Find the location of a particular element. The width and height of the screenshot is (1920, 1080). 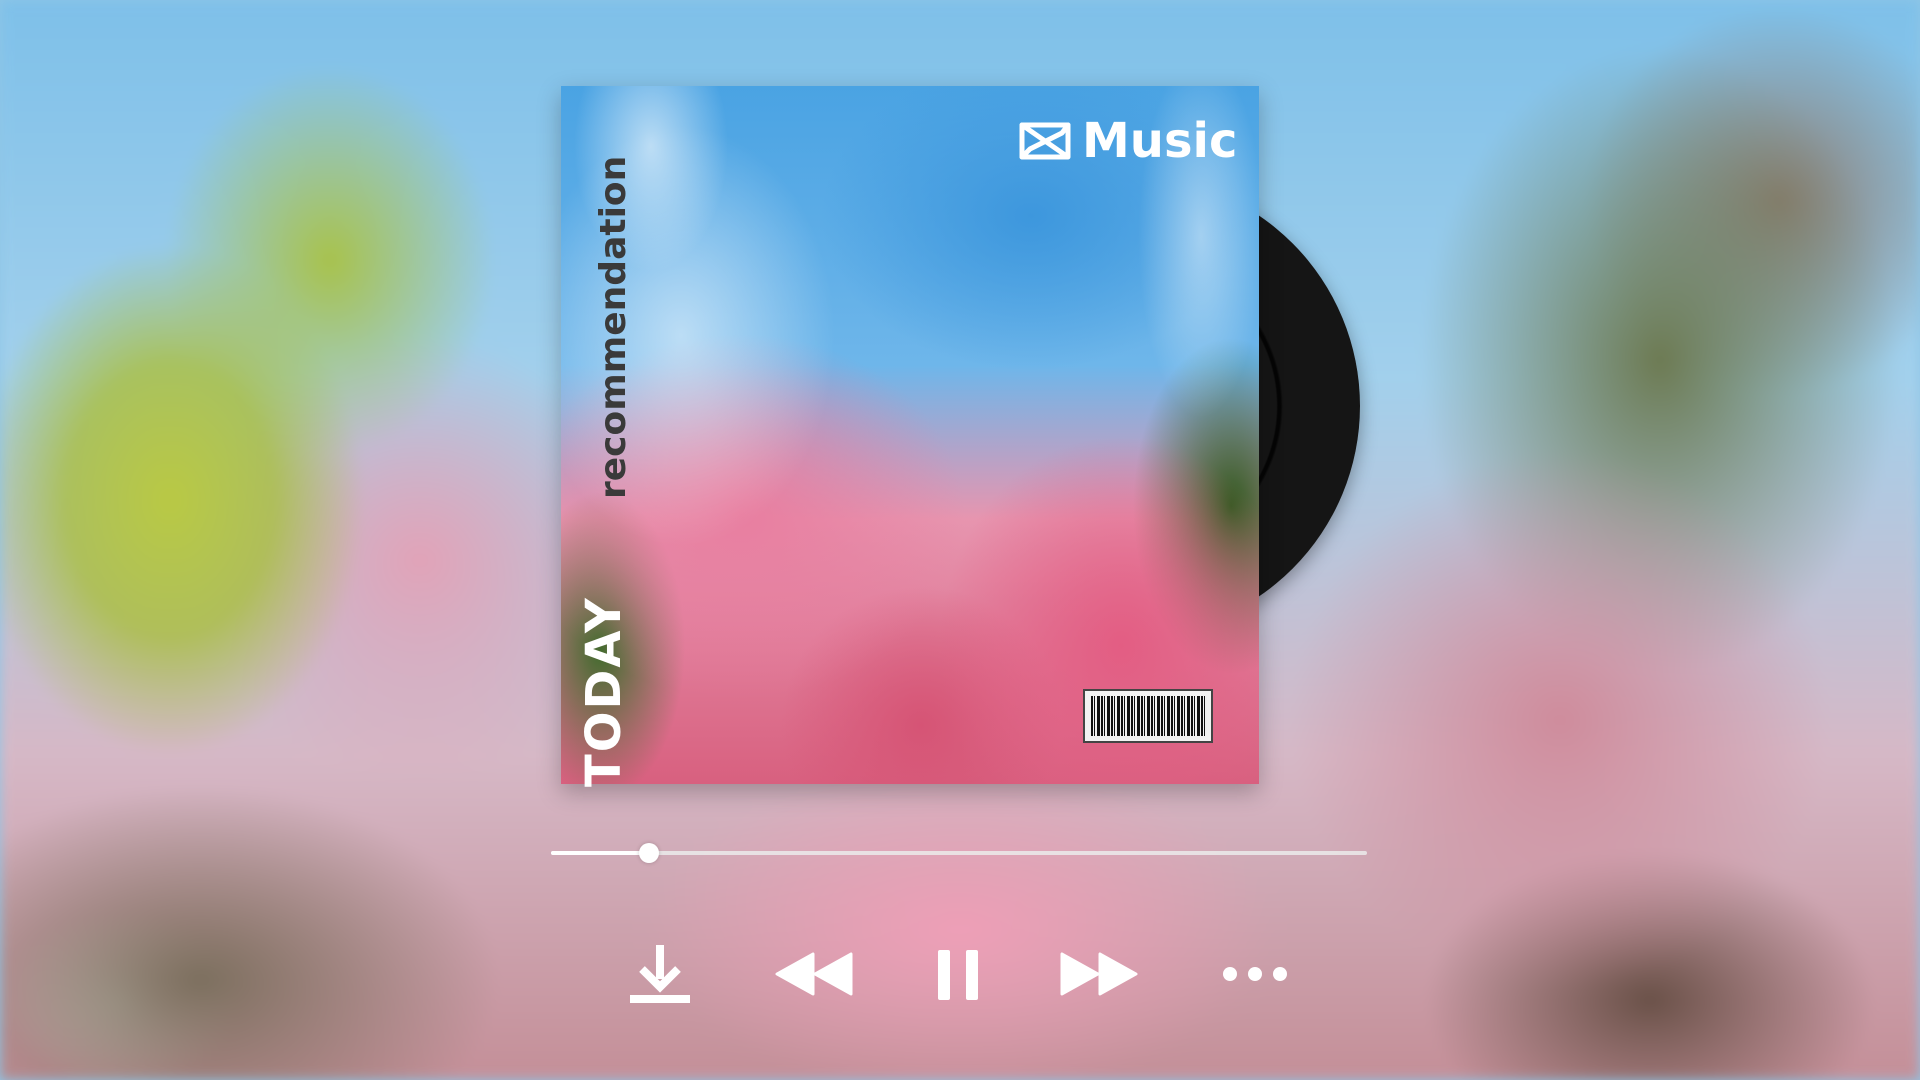

cover-today-text: TODAY is located at coordinates (604, 691).